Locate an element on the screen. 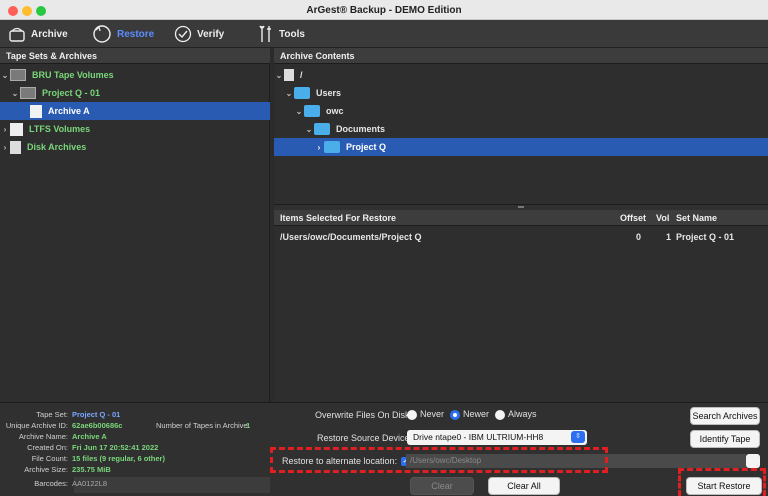  contents-item-users: ⌄ Users is located at coordinates (521, 93).